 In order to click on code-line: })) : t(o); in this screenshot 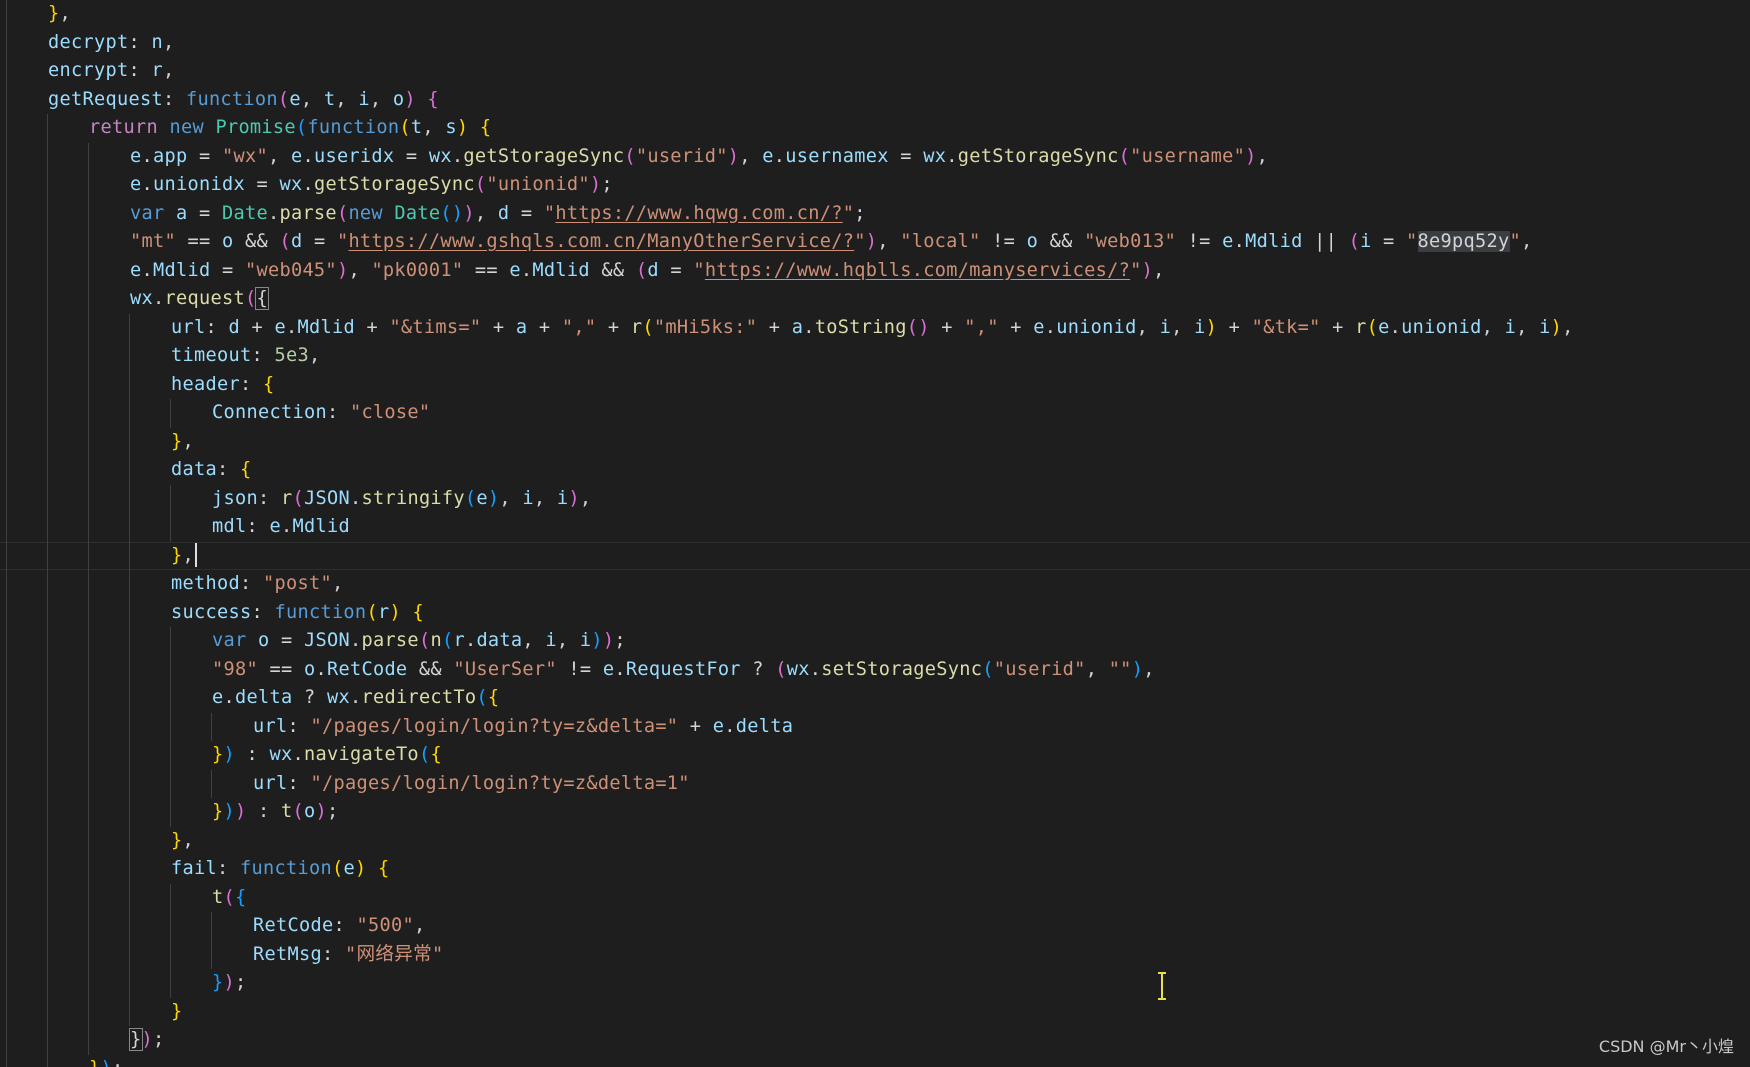, I will do `click(875, 812)`.